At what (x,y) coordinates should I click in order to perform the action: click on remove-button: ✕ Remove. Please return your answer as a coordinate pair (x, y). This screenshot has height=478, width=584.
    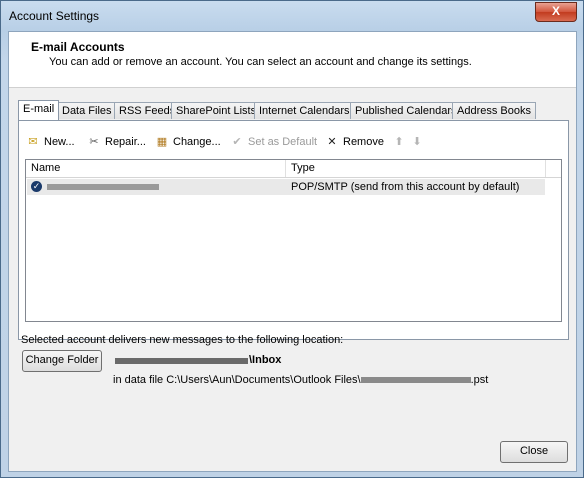
    Looking at the image, I should click on (354, 142).